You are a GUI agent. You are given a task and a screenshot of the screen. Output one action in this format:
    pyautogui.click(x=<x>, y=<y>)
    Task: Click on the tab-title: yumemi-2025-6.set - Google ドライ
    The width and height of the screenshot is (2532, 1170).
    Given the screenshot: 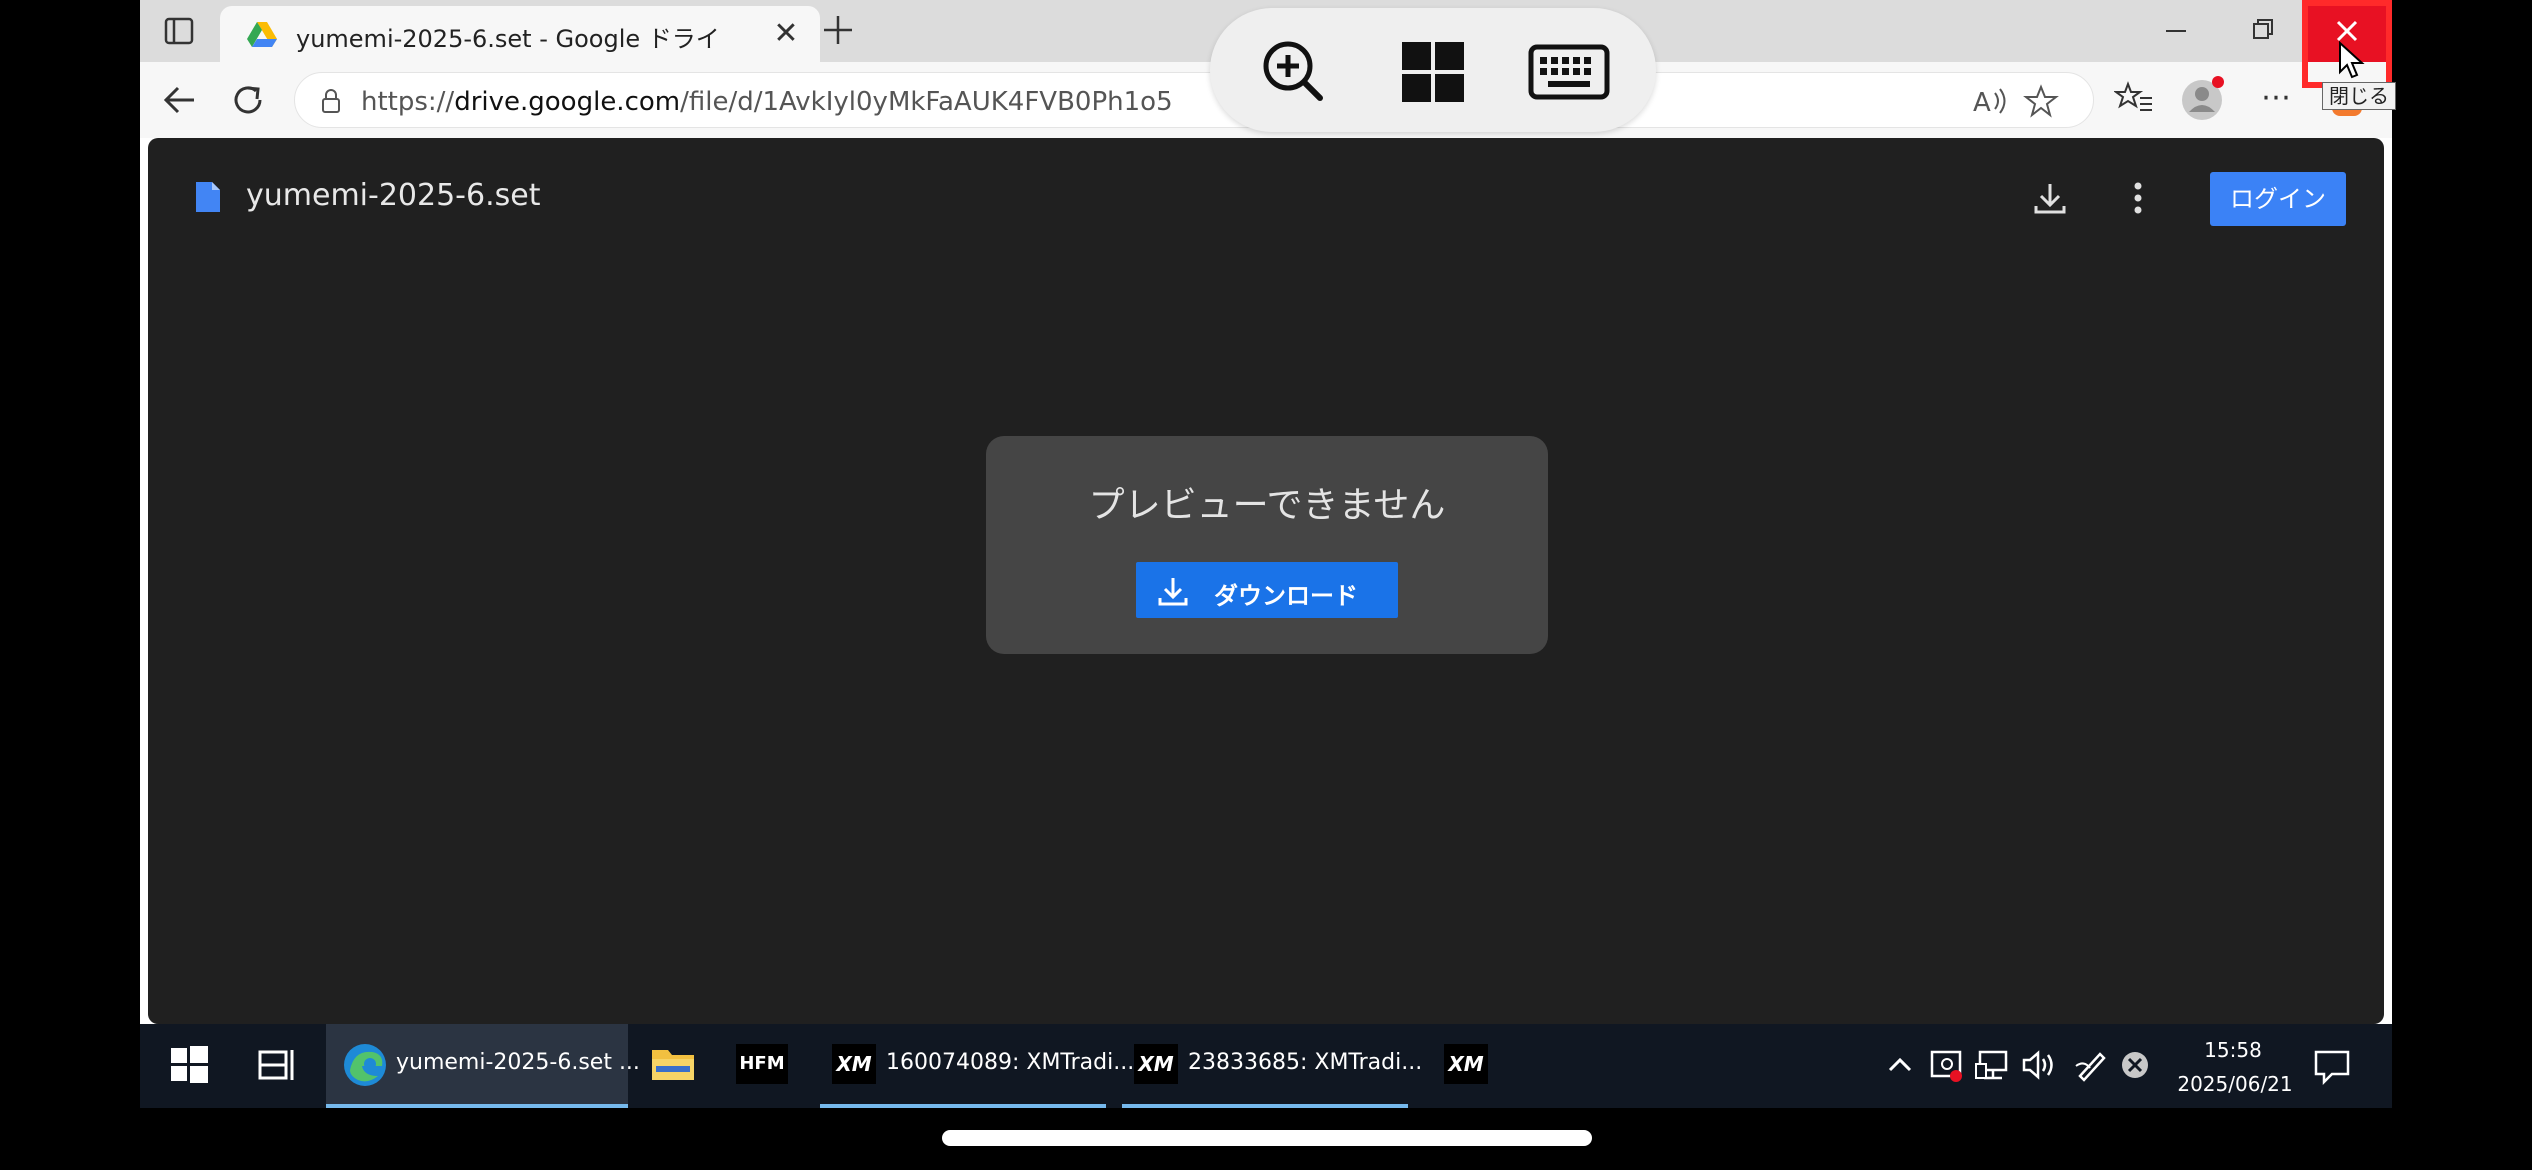 What is the action you would take?
    pyautogui.click(x=508, y=39)
    